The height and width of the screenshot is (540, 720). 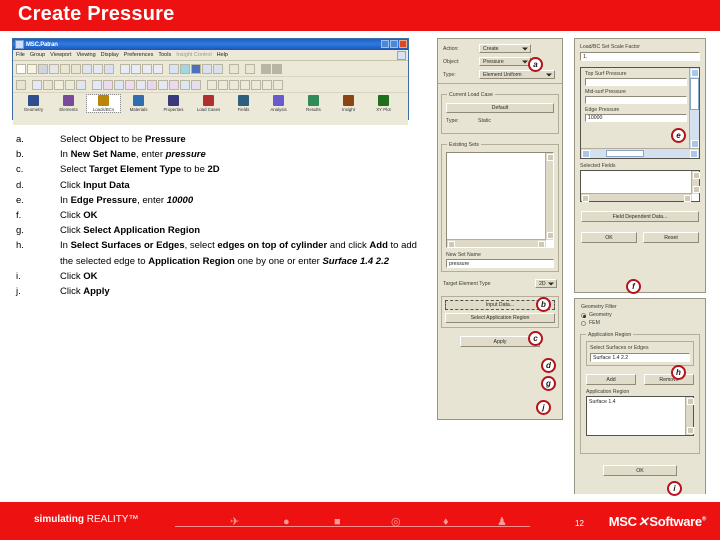 What do you see at coordinates (500, 263) in the screenshot?
I see `new-set-name-input: pressure` at bounding box center [500, 263].